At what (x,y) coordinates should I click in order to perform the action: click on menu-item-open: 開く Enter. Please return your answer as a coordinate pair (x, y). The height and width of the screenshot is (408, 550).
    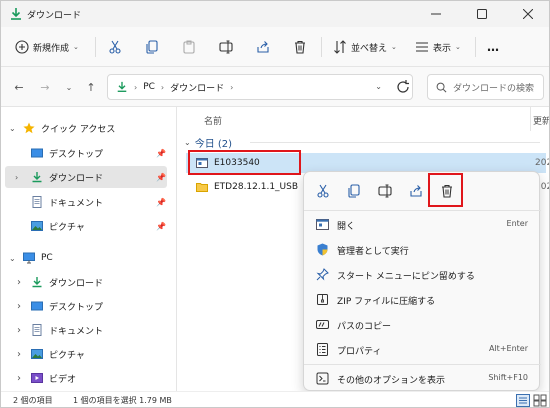
    Looking at the image, I should click on (422, 224).